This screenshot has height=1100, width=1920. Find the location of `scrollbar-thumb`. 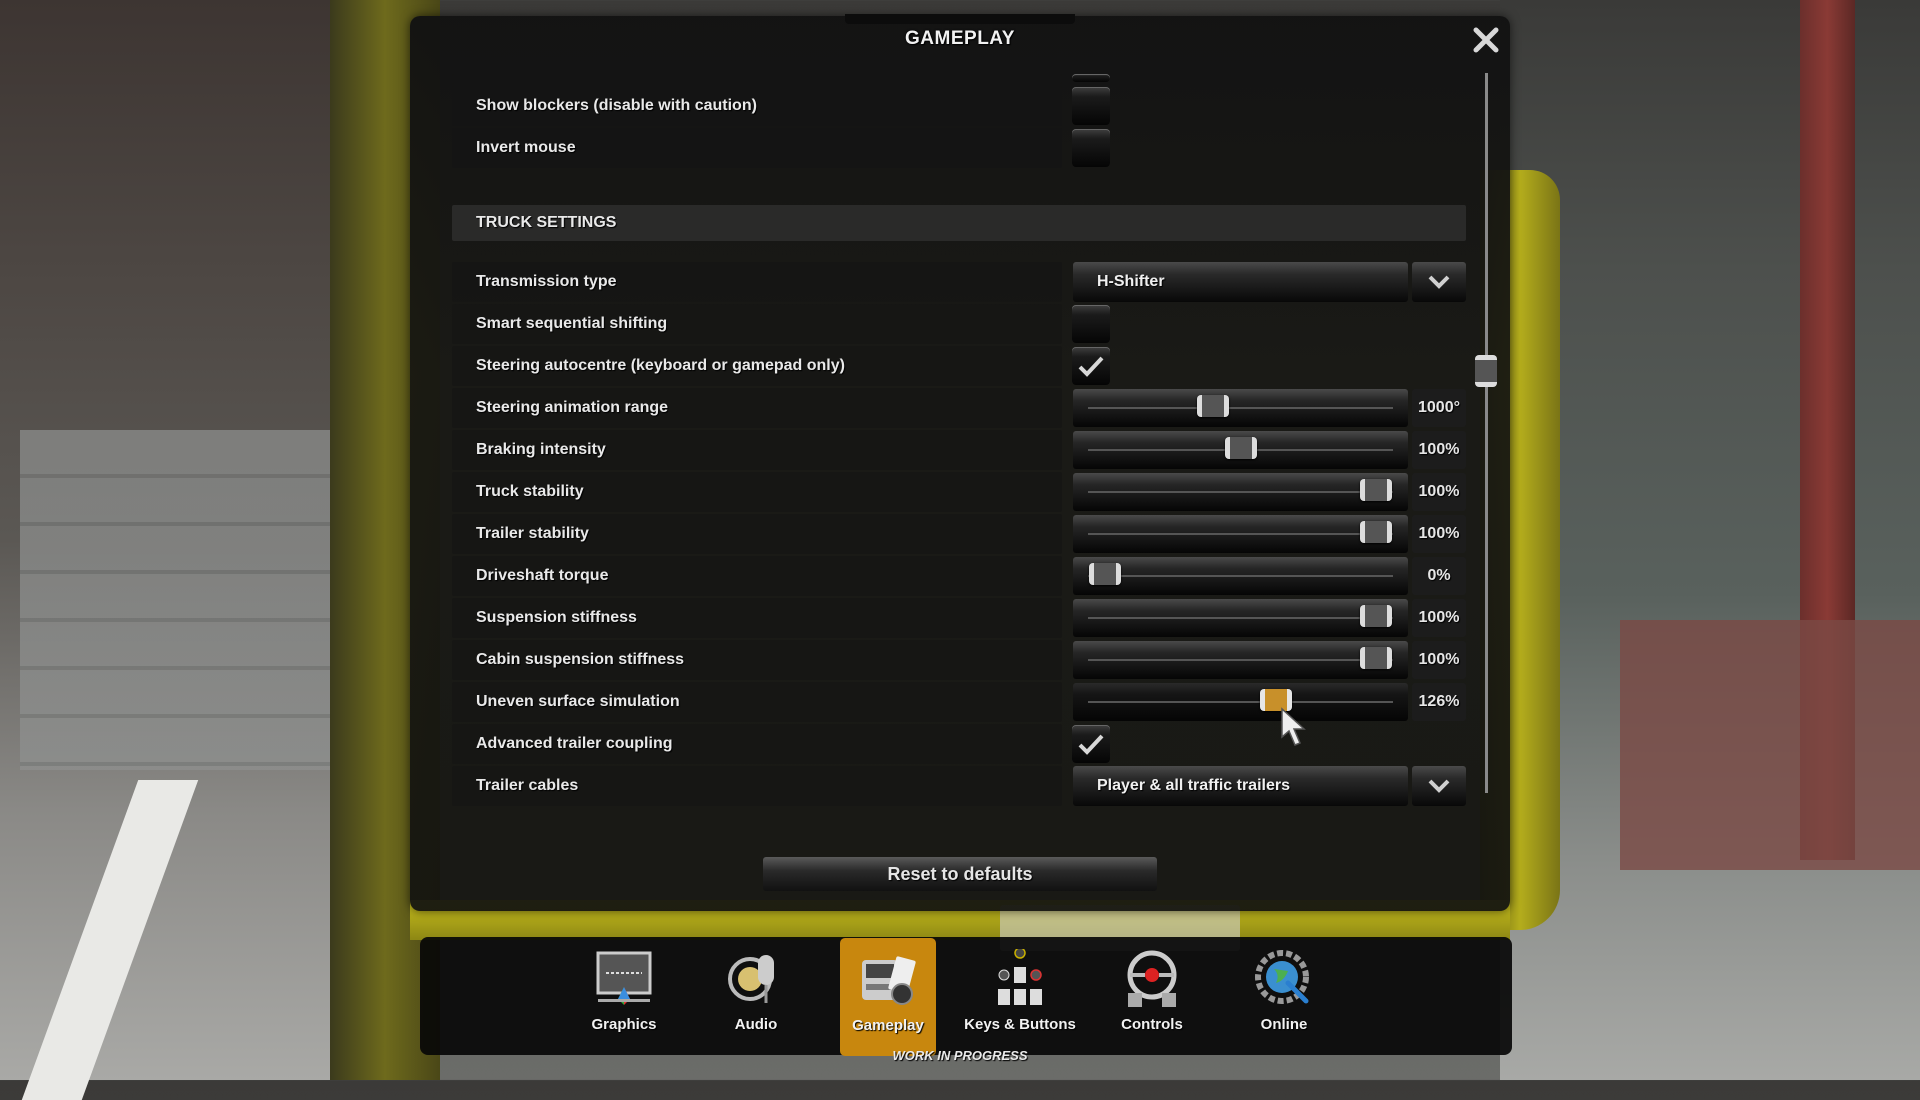

scrollbar-thumb is located at coordinates (1486, 371).